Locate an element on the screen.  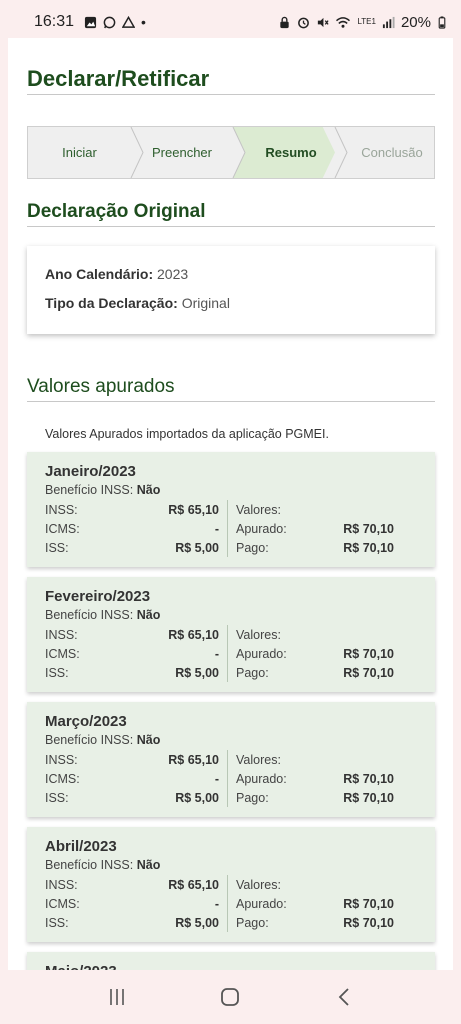
drive-icon is located at coordinates (129, 21).